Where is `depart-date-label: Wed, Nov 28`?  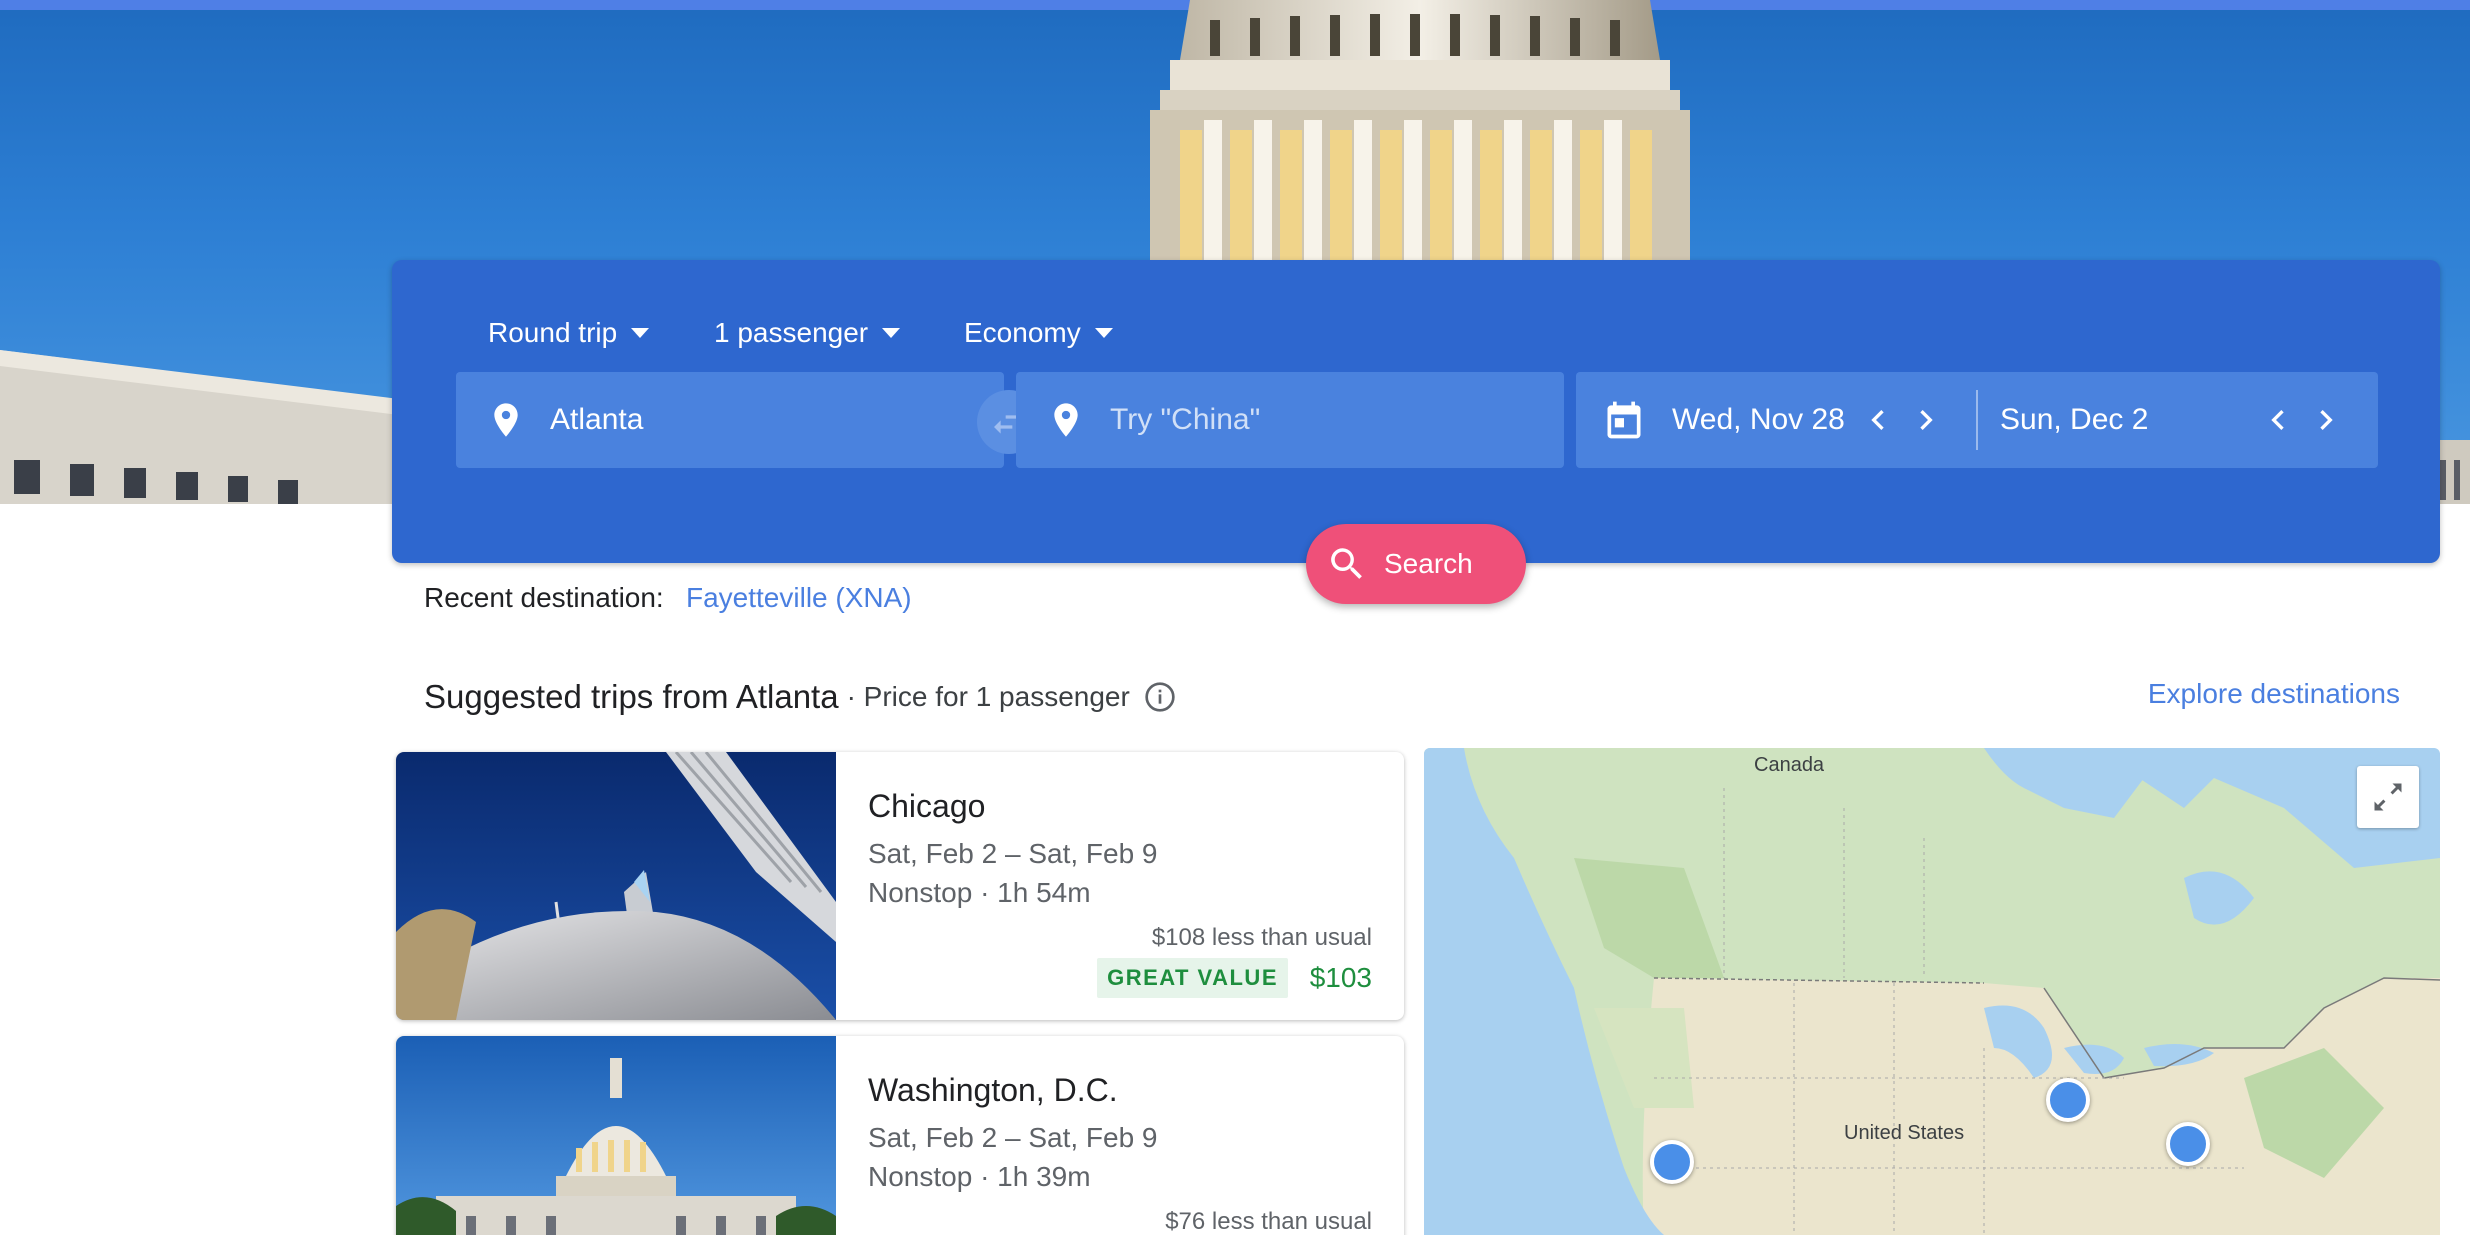 depart-date-label: Wed, Nov 28 is located at coordinates (1758, 419).